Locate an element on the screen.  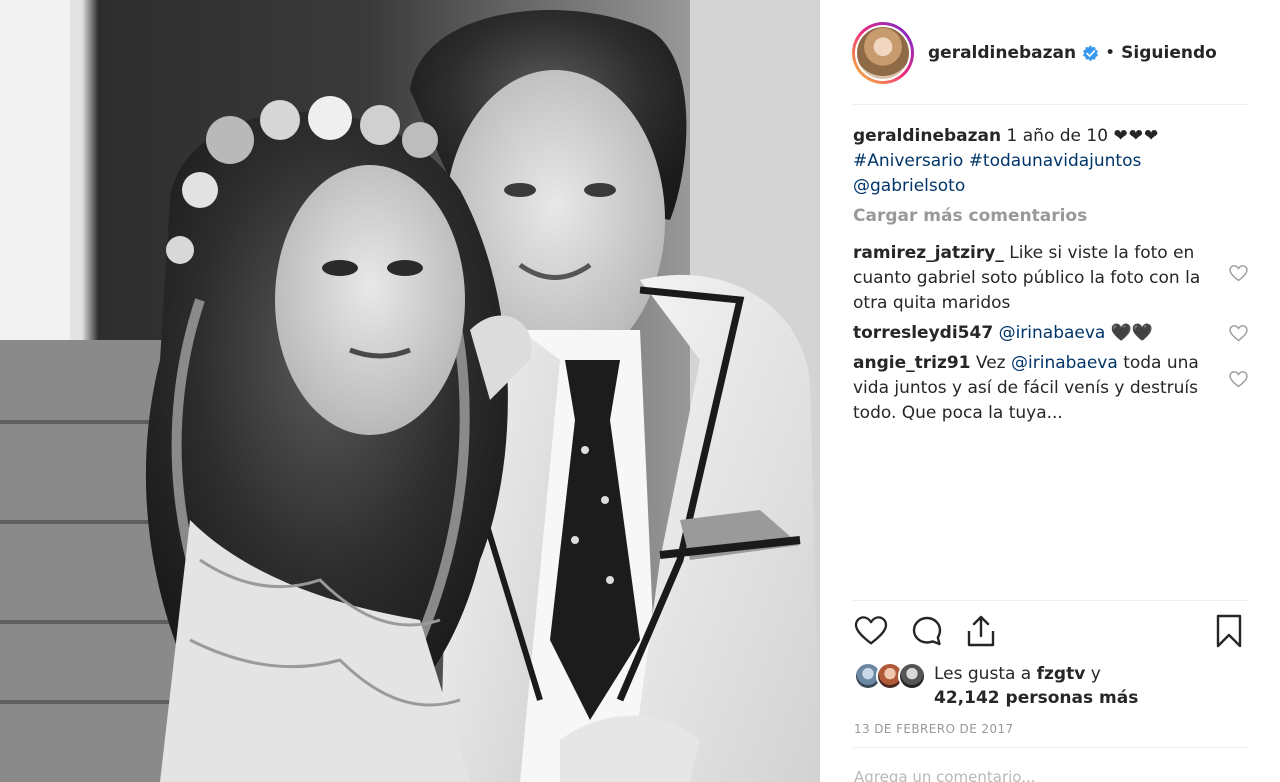
caption-hearts: ❤❤❤ is located at coordinates (1136, 136).